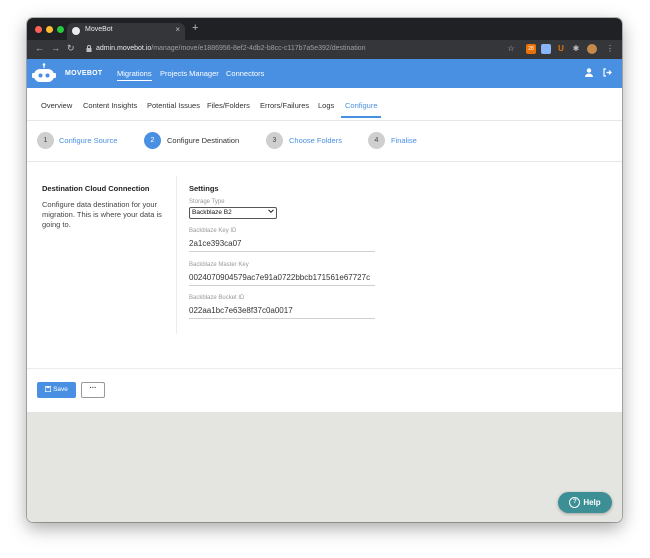 Image resolution: width=650 pixels, height=558 pixels. I want to click on help-button-label: Help, so click(592, 502).